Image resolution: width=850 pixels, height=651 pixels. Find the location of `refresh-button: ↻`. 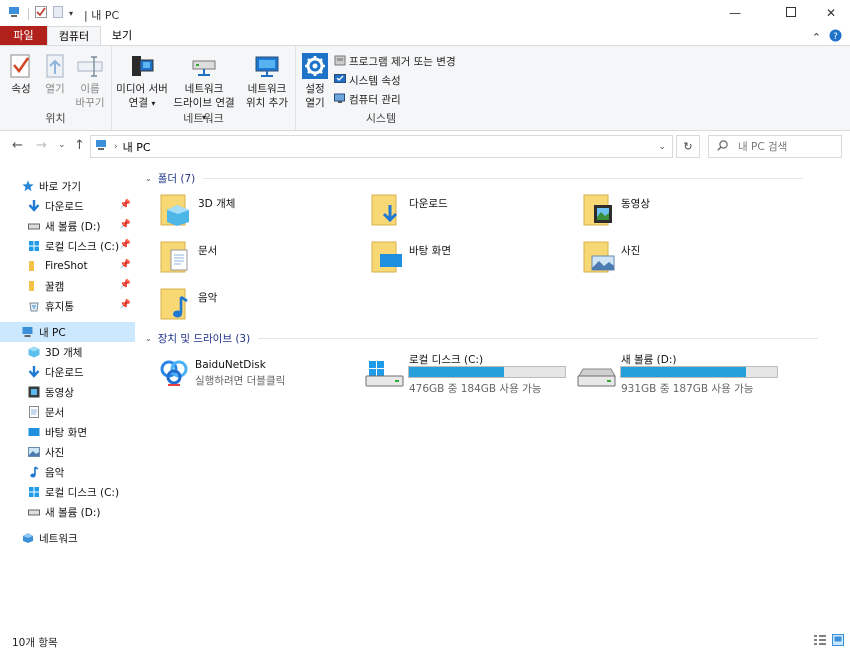

refresh-button: ↻ is located at coordinates (688, 146).